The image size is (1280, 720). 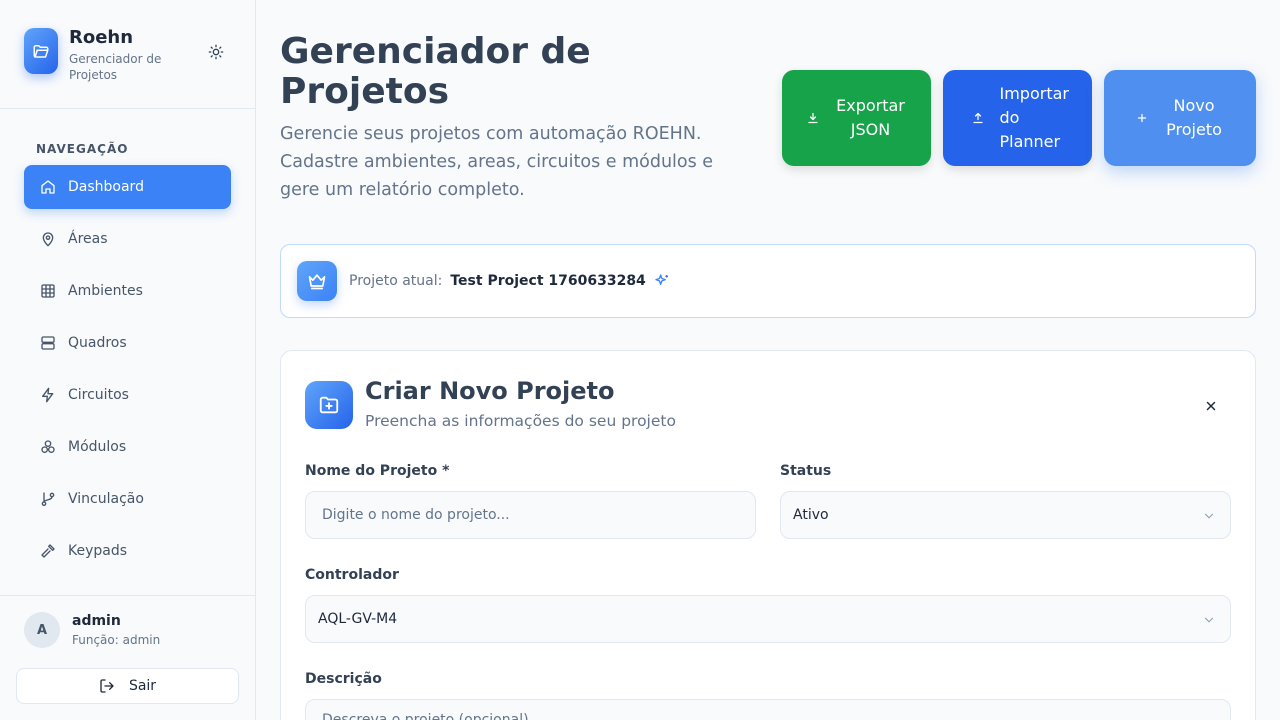 I want to click on description-textarea: Descreva o projeto (opcional), so click(x=768, y=709).